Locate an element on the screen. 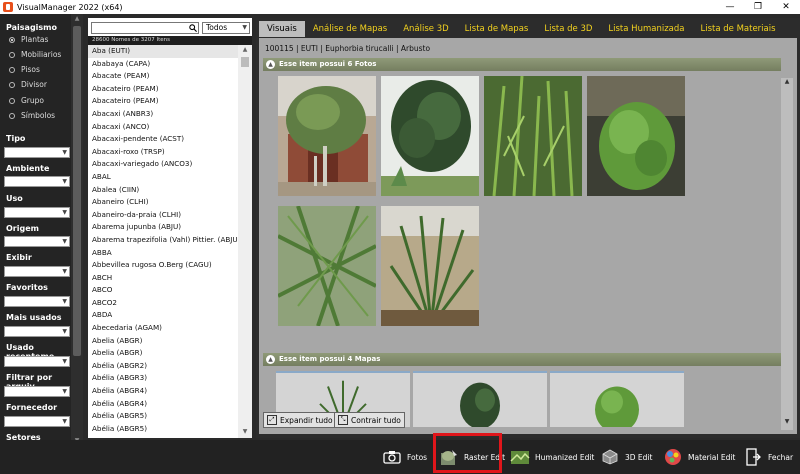  tipo-select: ▼ is located at coordinates (37, 152).